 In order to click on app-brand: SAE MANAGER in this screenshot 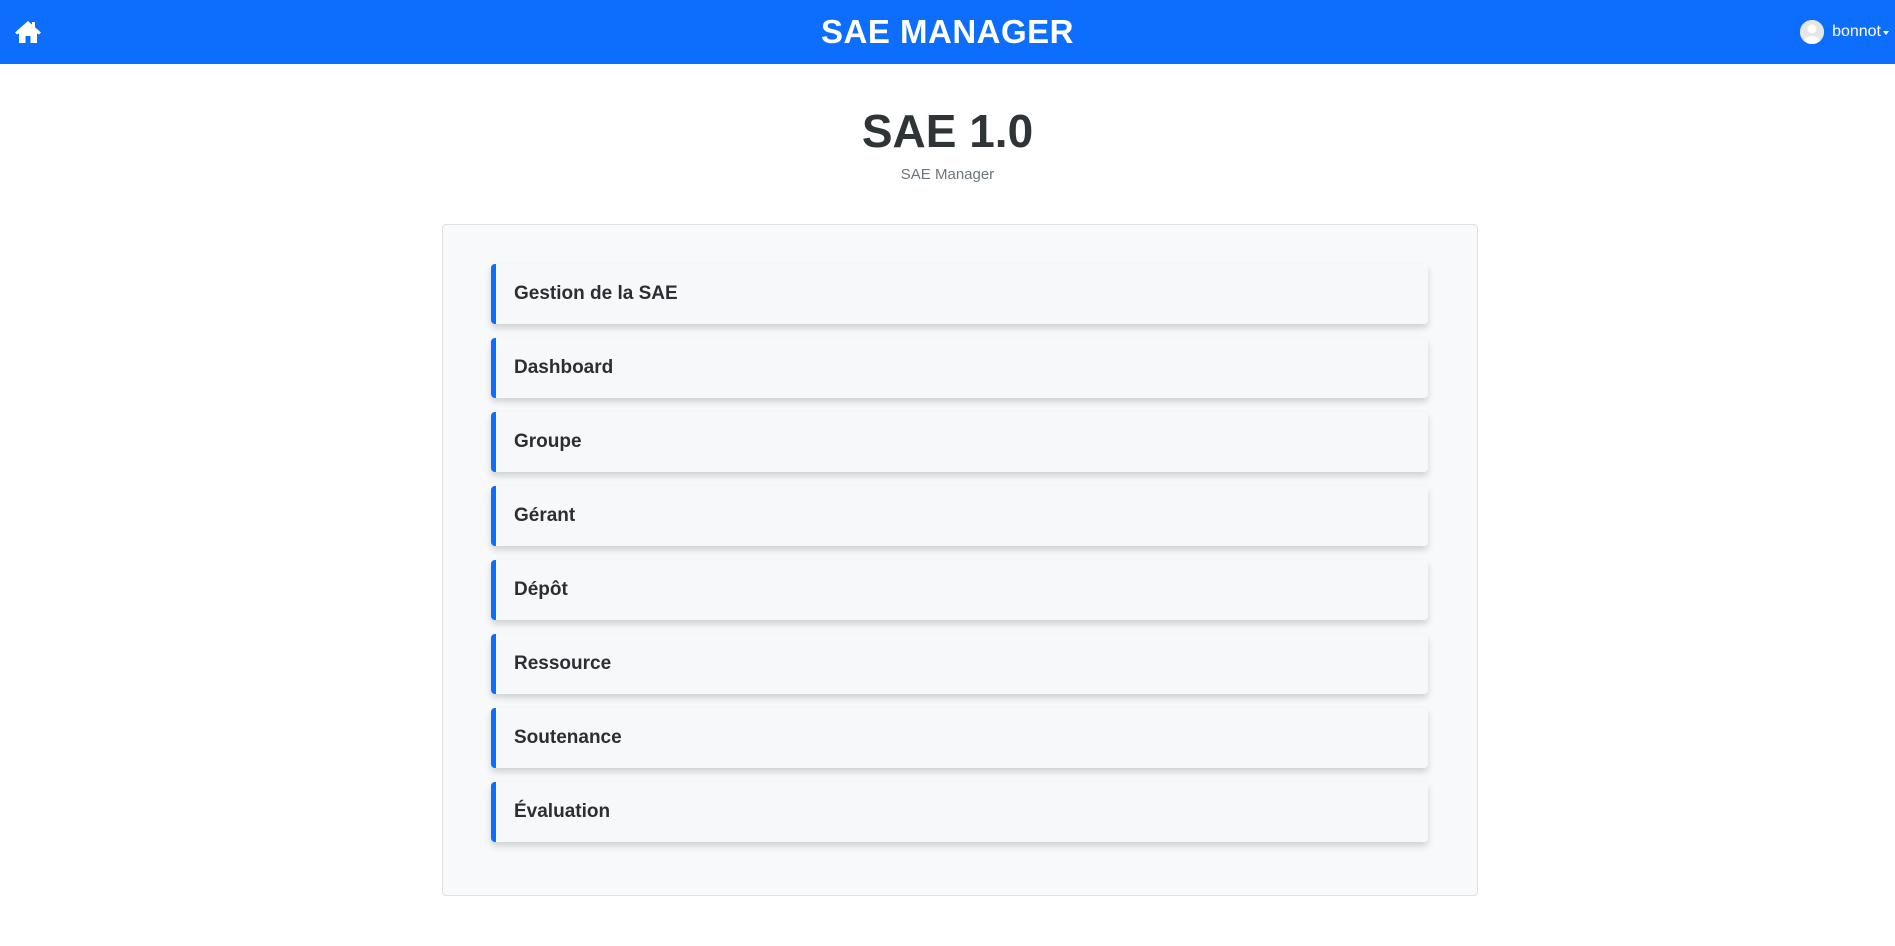, I will do `click(947, 31)`.